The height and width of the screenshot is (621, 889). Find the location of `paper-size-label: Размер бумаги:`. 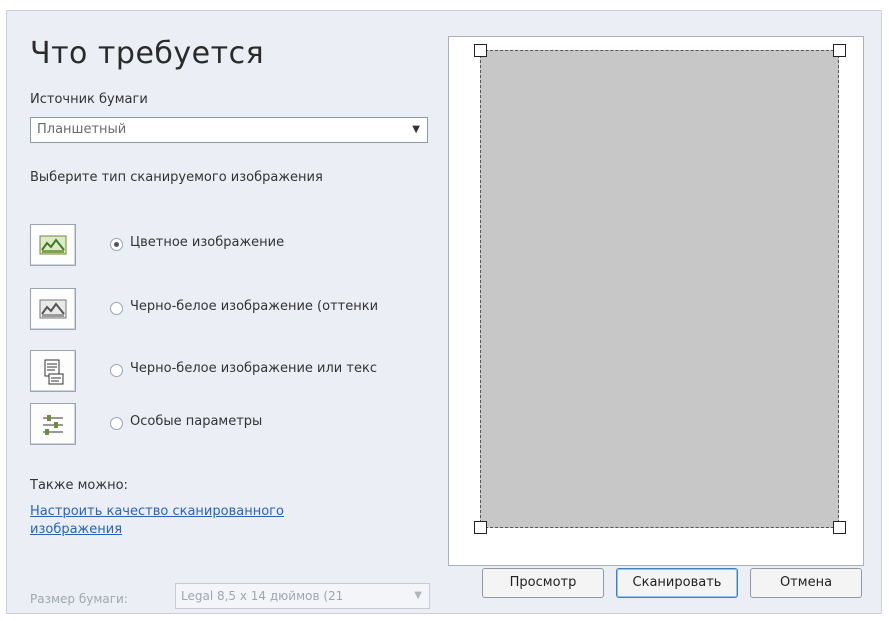

paper-size-label: Размер бумаги: is located at coordinates (79, 599).